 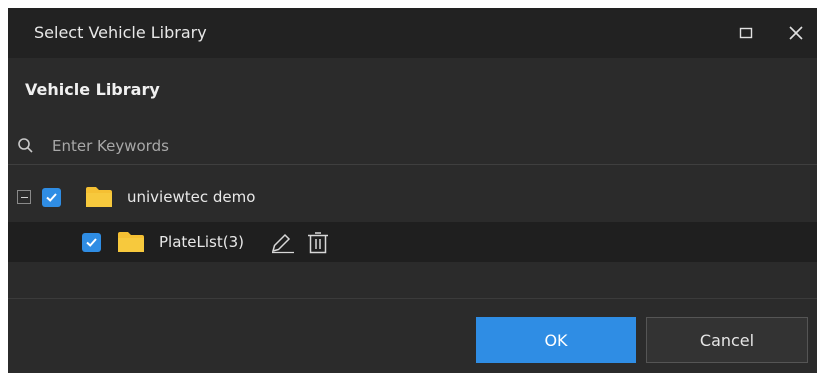 I want to click on delete-icon, so click(x=318, y=243).